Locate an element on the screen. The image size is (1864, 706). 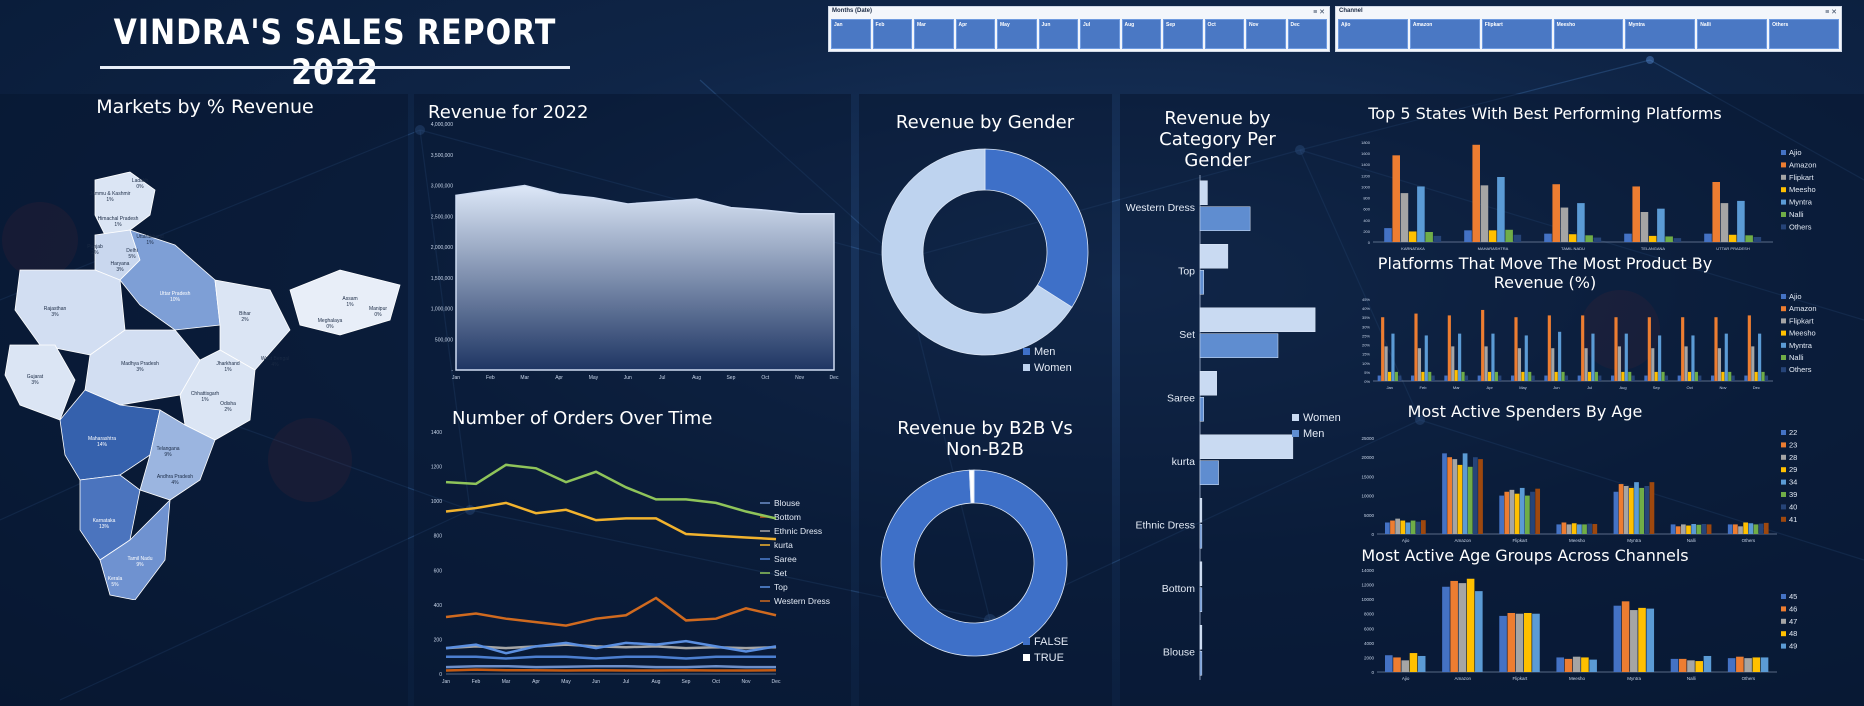
channel-button-myntra: Myntra is located at coordinates (1660, 34).